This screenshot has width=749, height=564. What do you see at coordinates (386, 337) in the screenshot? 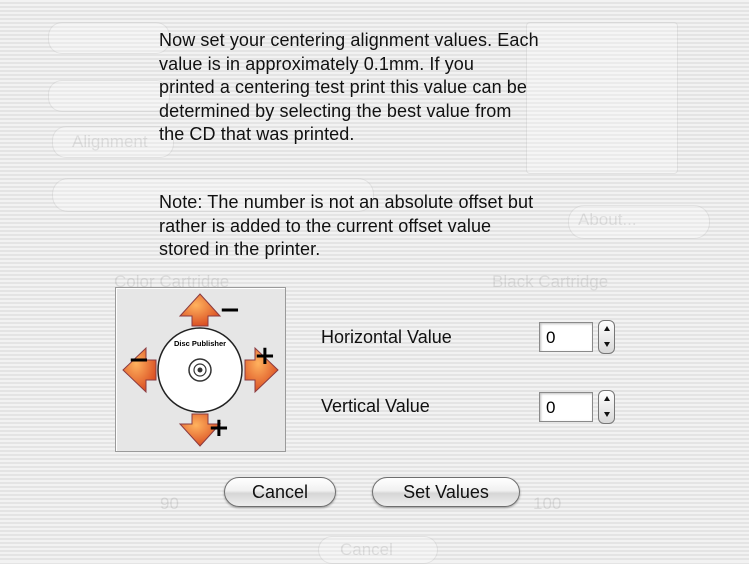
I see `horizontal-value-label: Horizontal Value` at bounding box center [386, 337].